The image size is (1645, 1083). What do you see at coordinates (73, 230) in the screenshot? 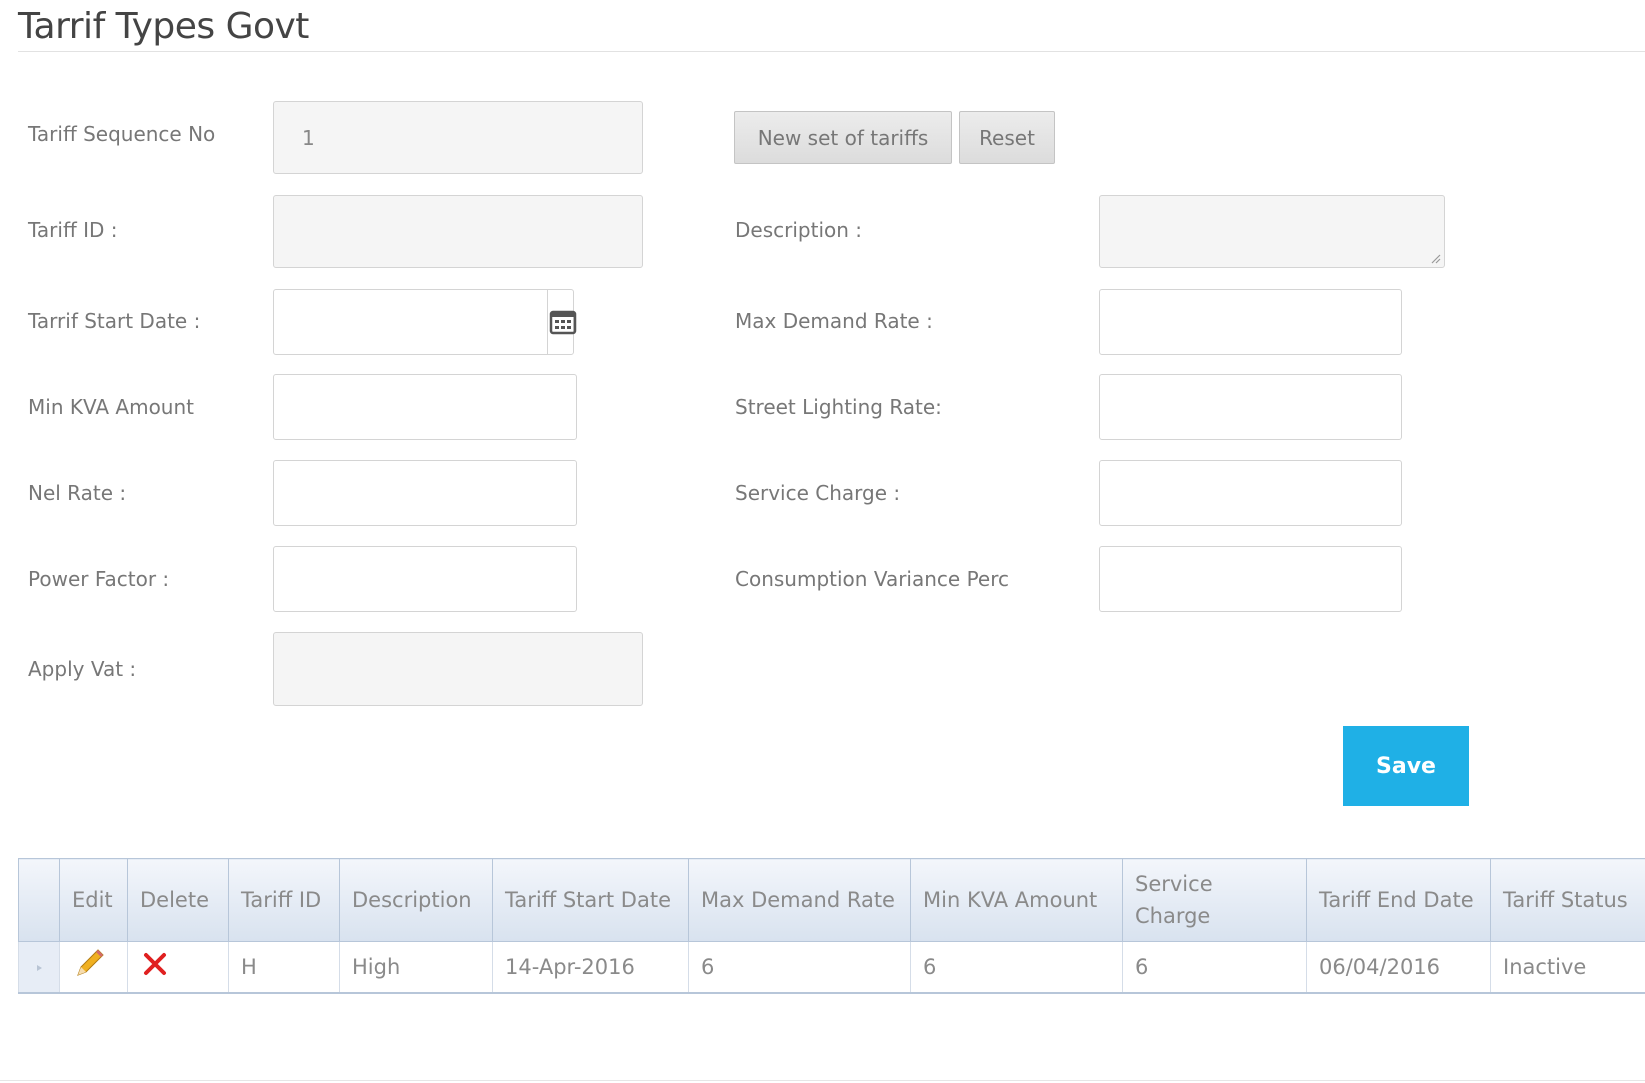
I see `tariff-id-label: Tariff ID :` at bounding box center [73, 230].